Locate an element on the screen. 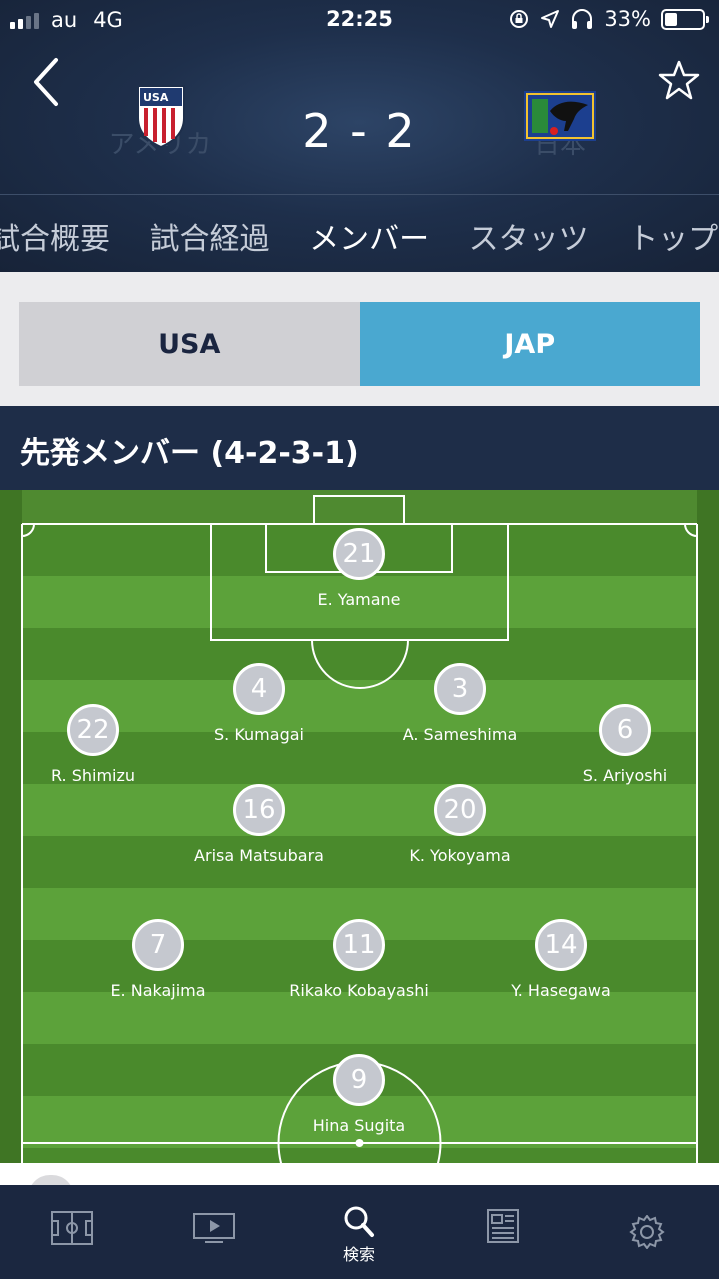  tab-timeline: 試合経過 is located at coordinates (210, 236).